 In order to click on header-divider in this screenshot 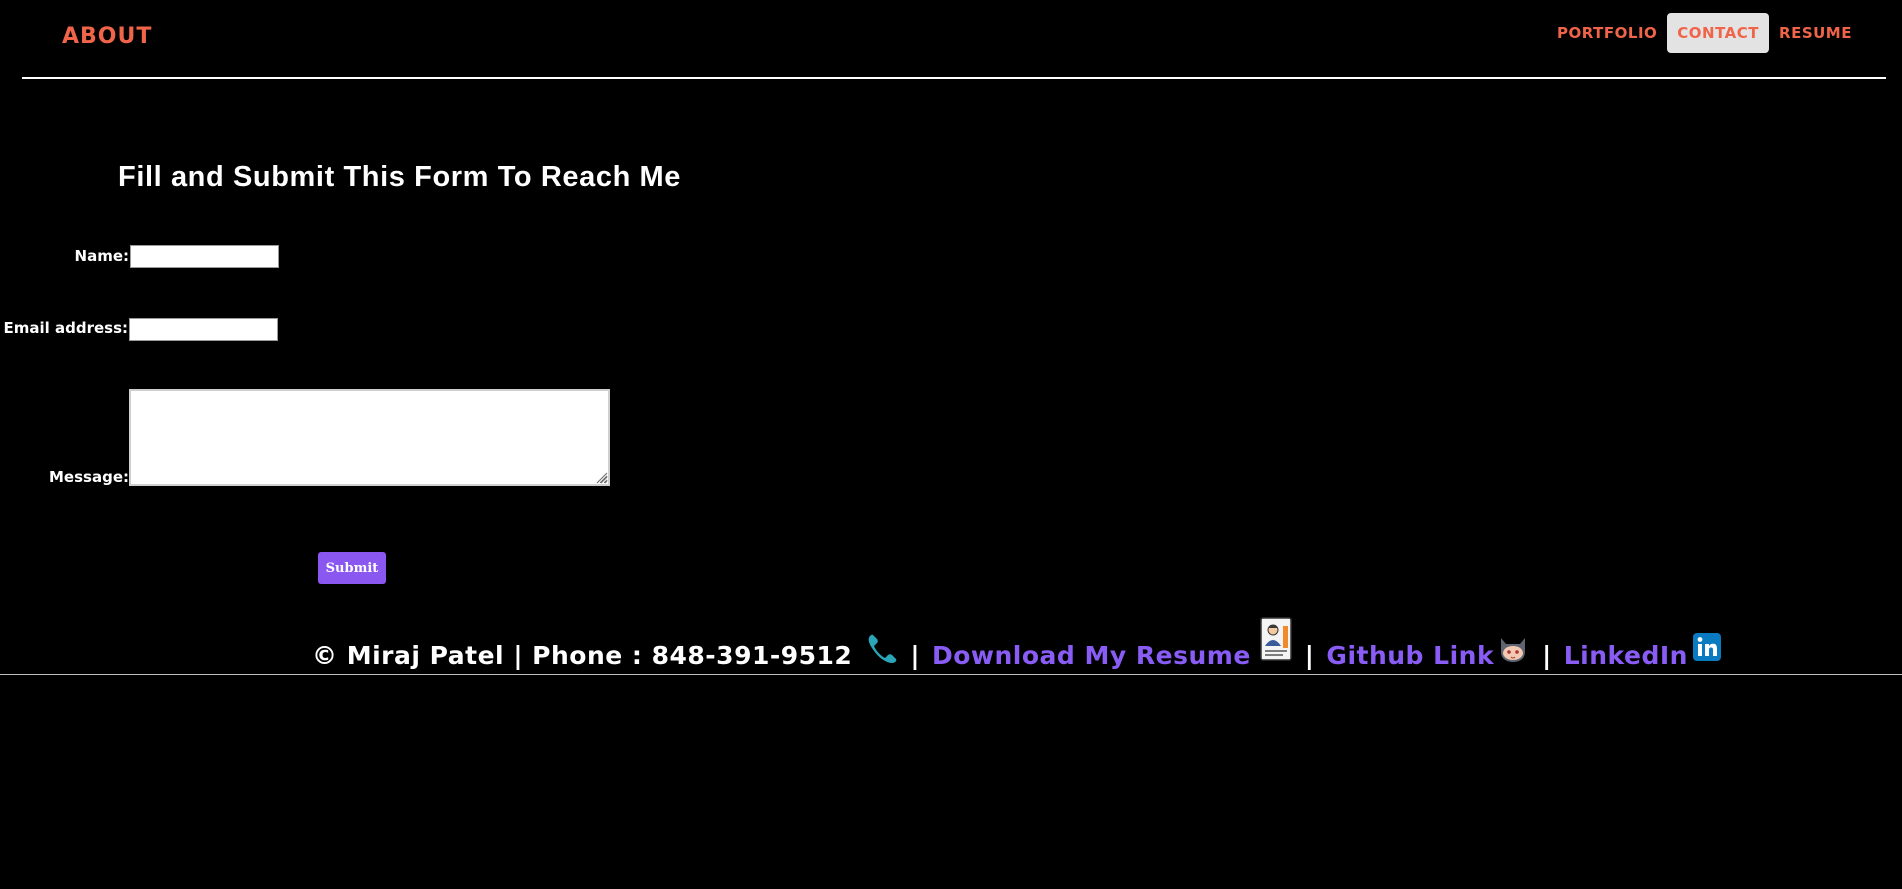, I will do `click(954, 78)`.